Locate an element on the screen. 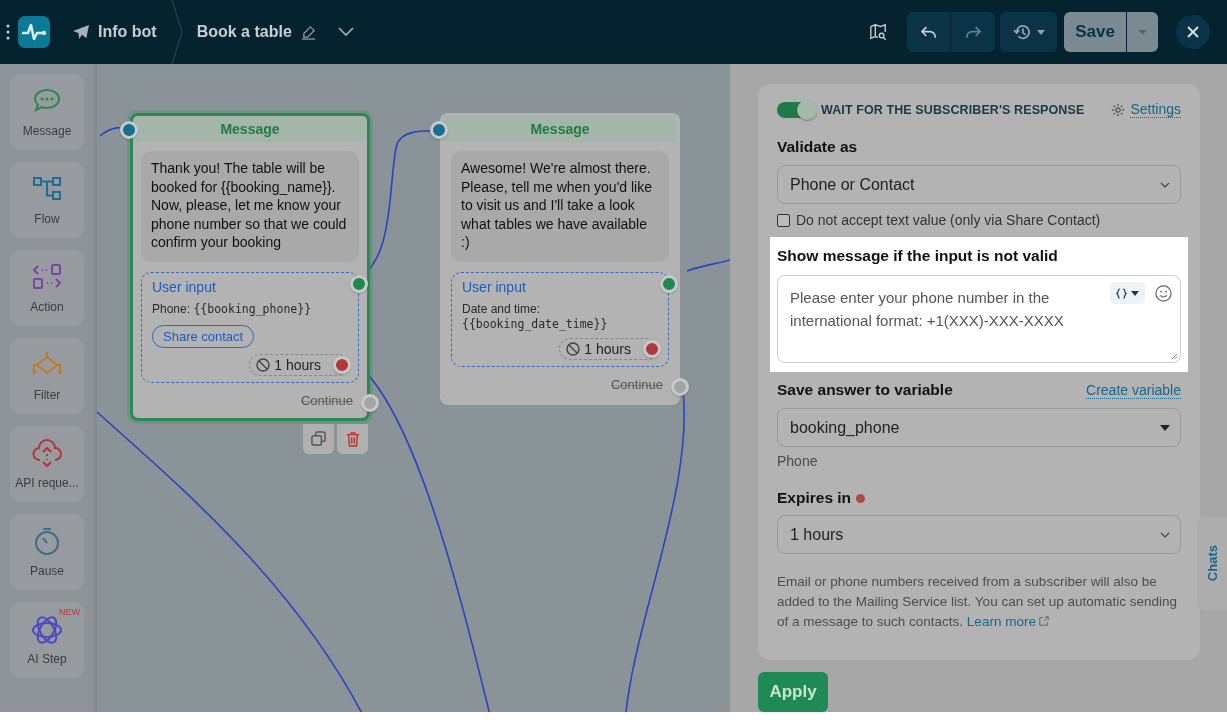 Image resolution: width=1227 pixels, height=723 pixels. checkbox-label: Do not accept text value (only via Share Contact) is located at coordinates (948, 220).